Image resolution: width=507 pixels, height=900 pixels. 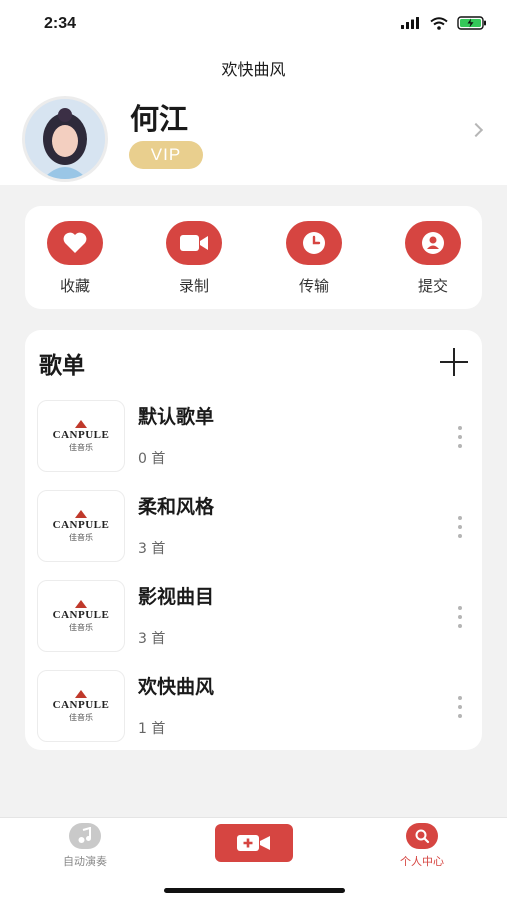 What do you see at coordinates (176, 417) in the screenshot?
I see `playlist-name: 默认歌单` at bounding box center [176, 417].